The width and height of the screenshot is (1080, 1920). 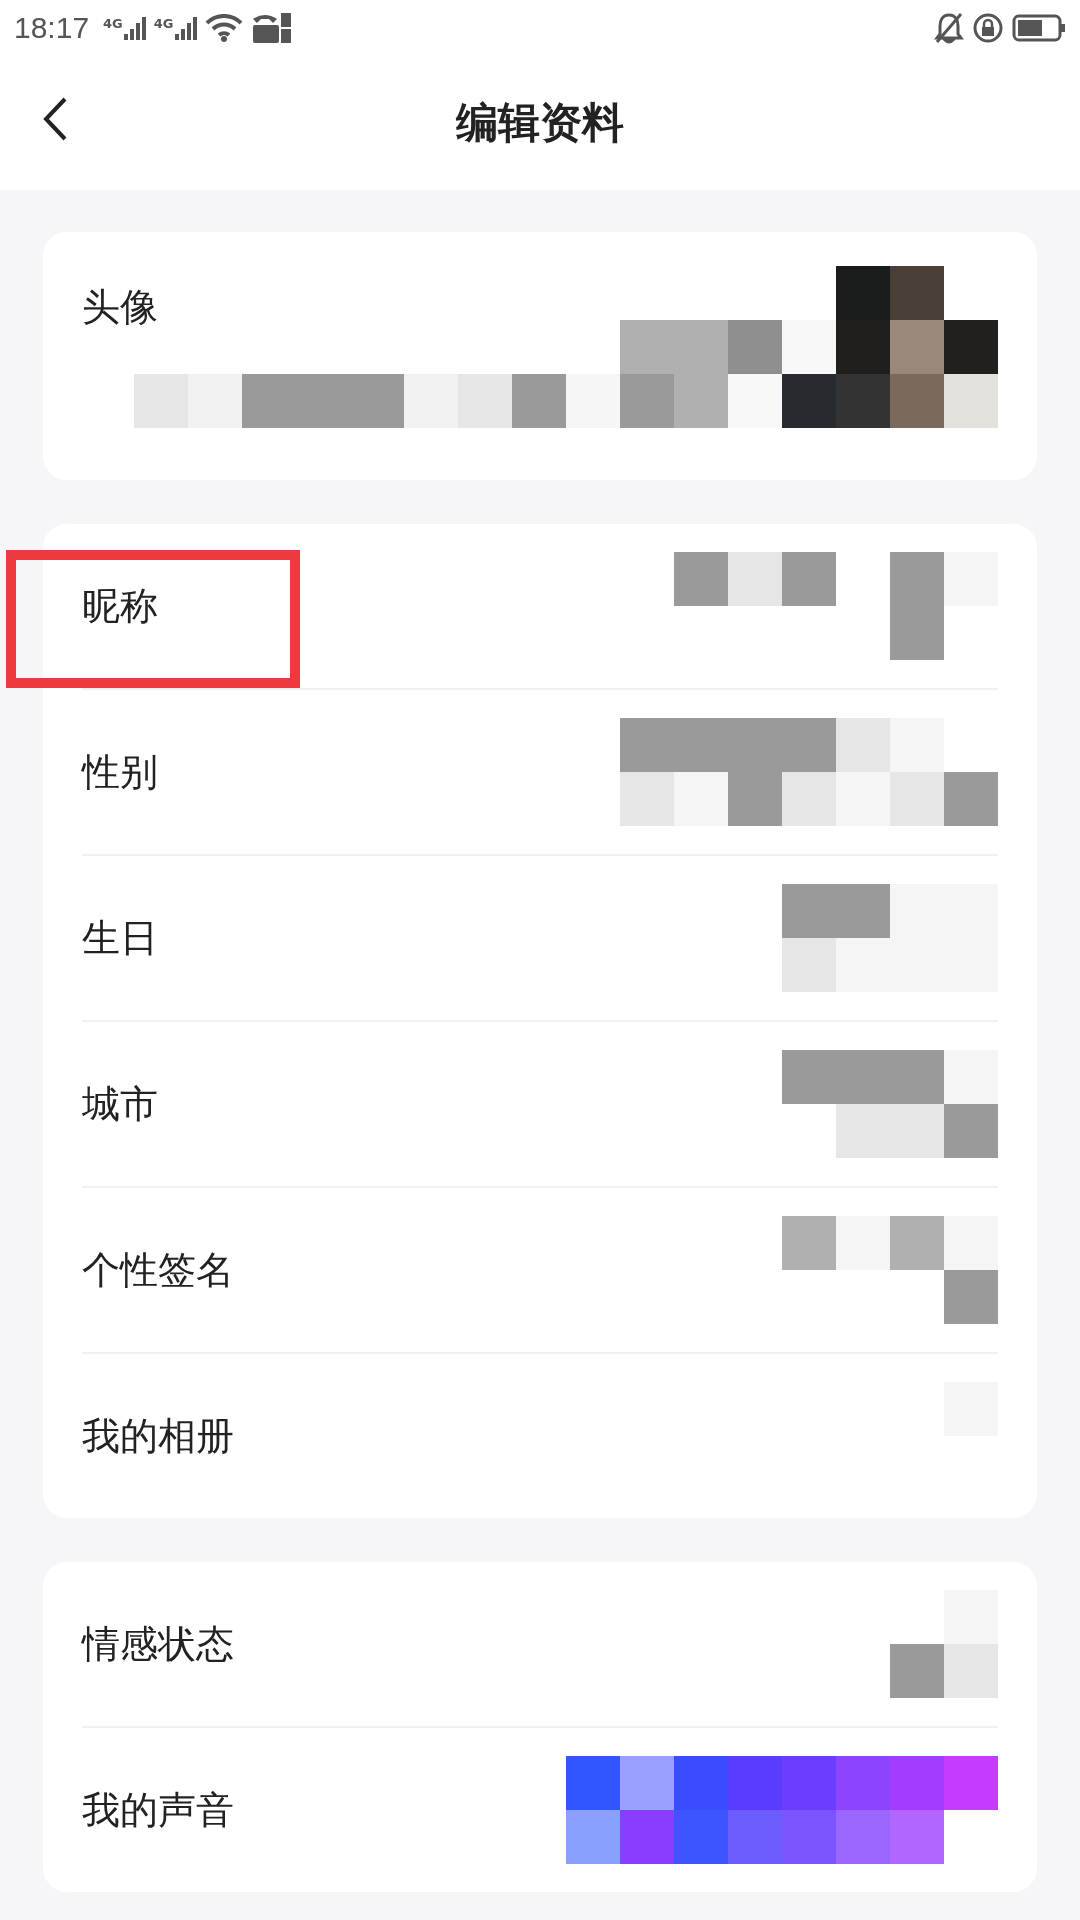 I want to click on row-label: 我的相册, so click(x=158, y=1436).